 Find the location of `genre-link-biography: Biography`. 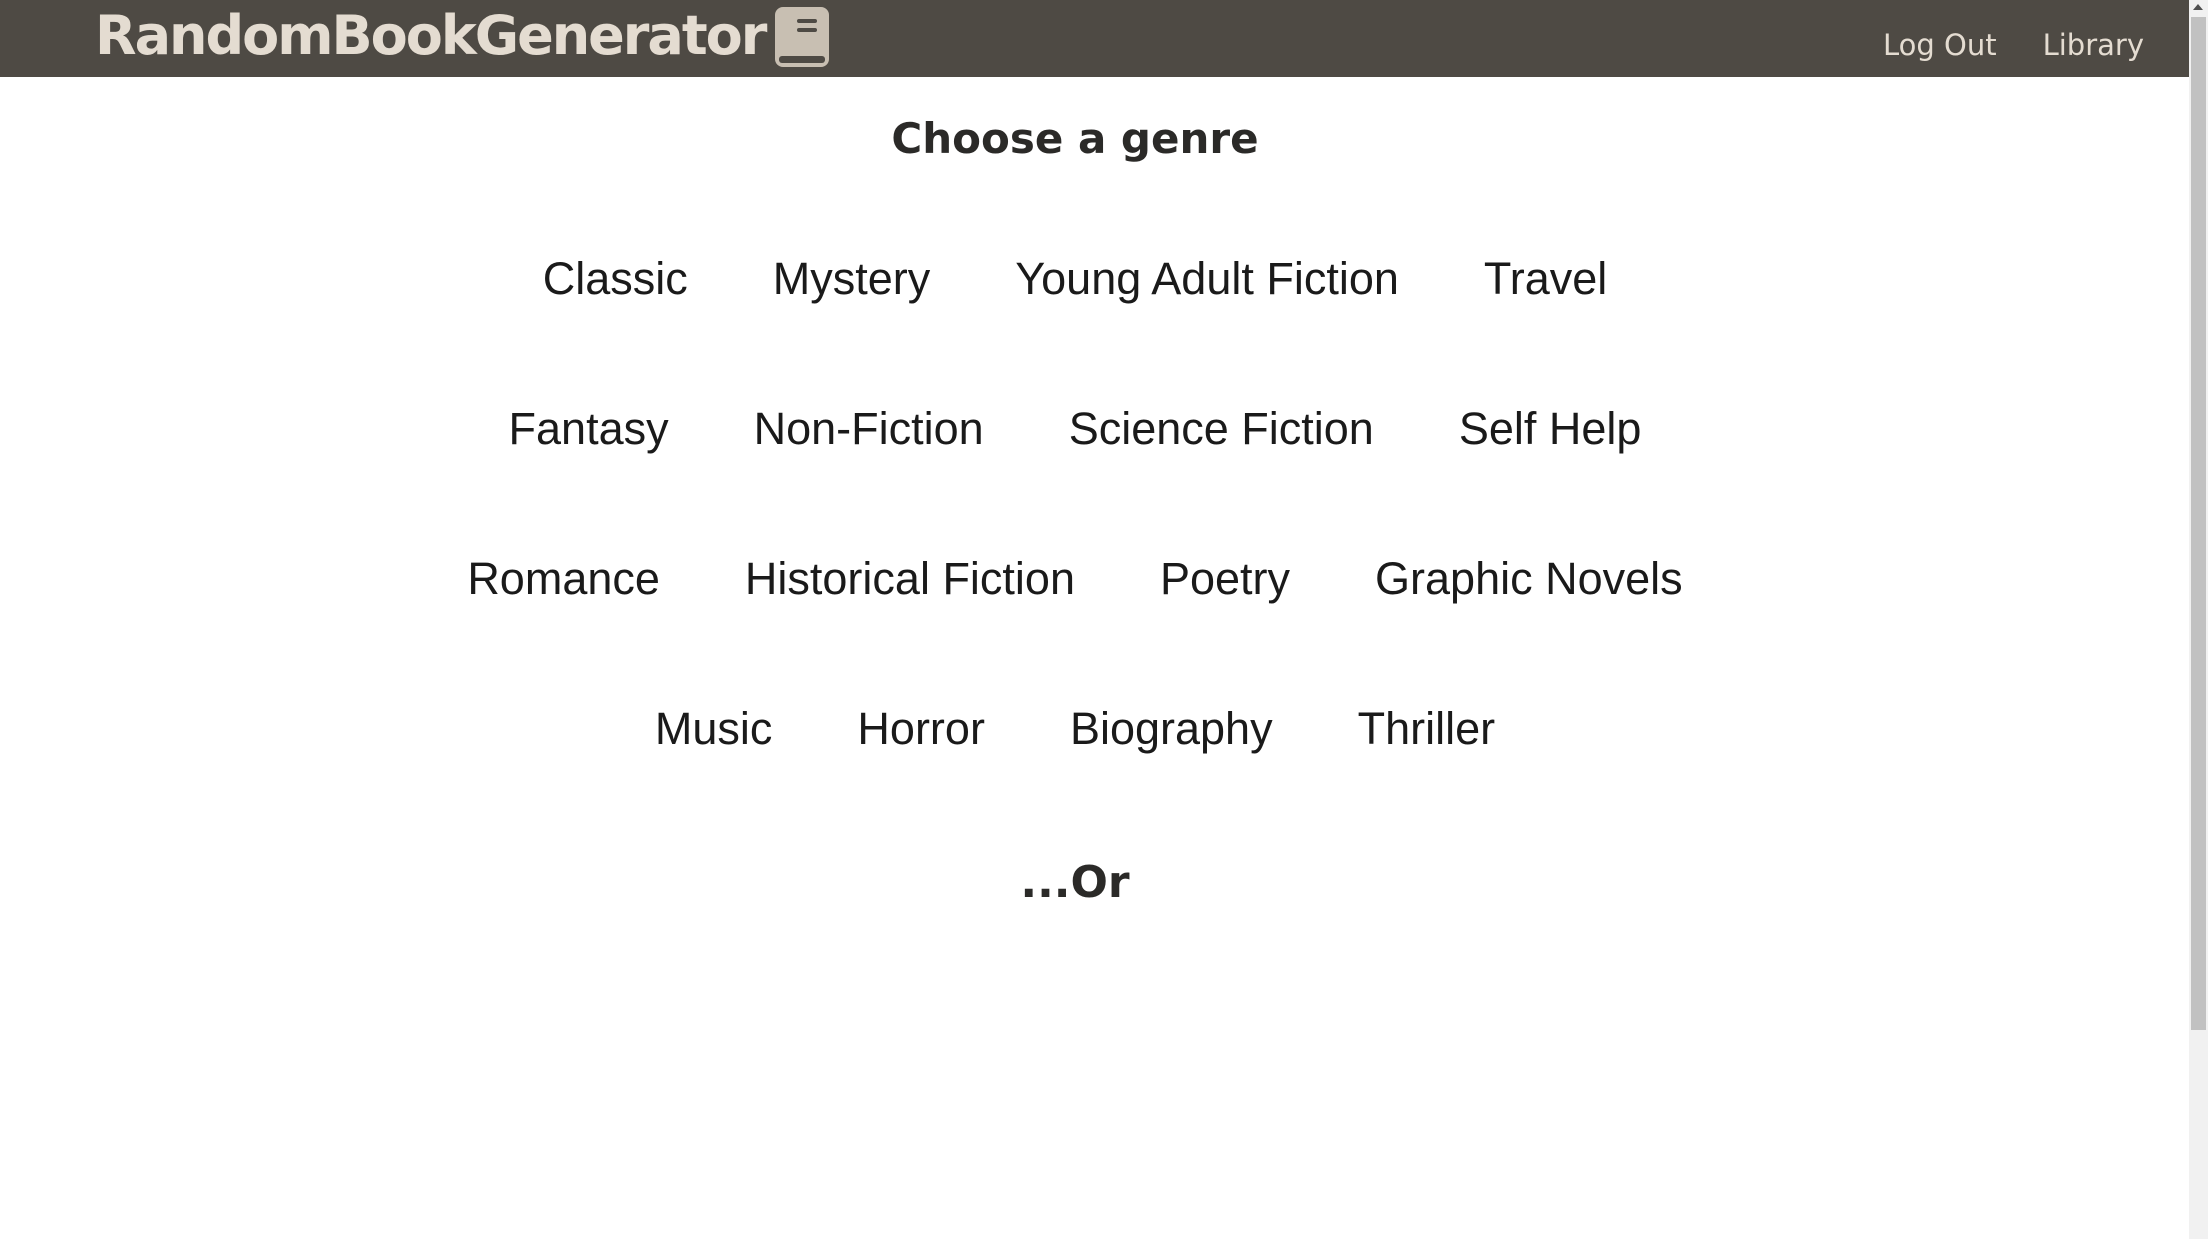

genre-link-biography: Biography is located at coordinates (1171, 728).